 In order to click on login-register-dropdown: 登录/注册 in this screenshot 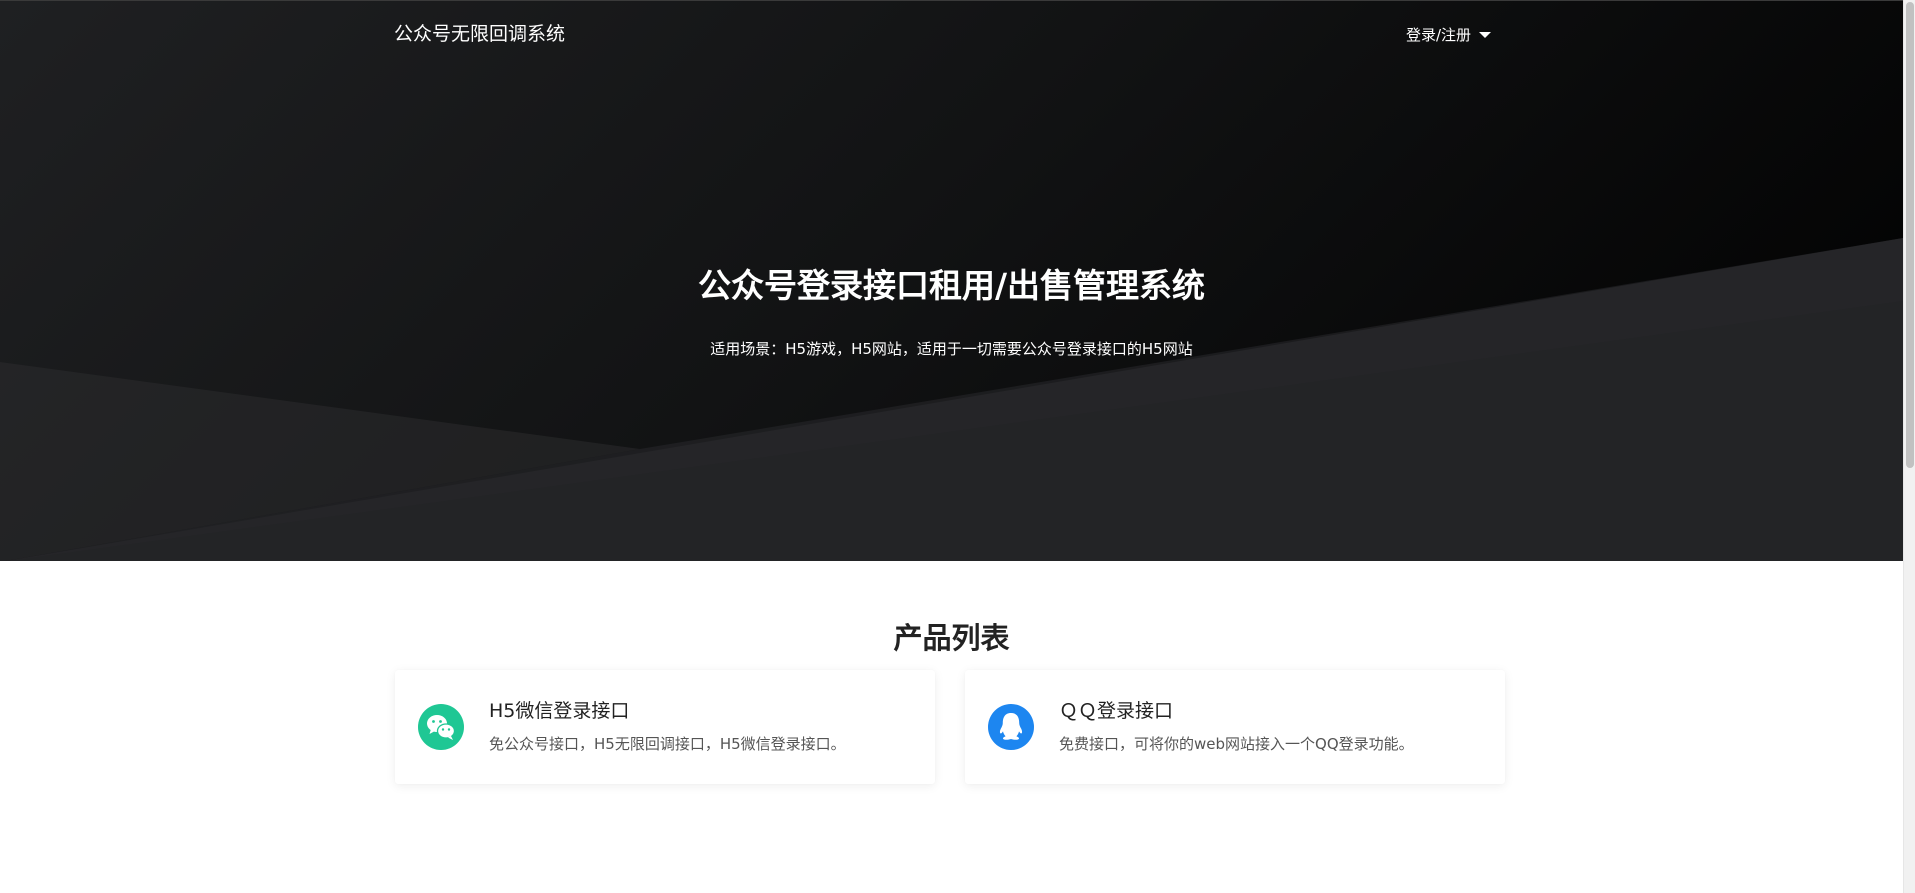, I will do `click(1449, 35)`.